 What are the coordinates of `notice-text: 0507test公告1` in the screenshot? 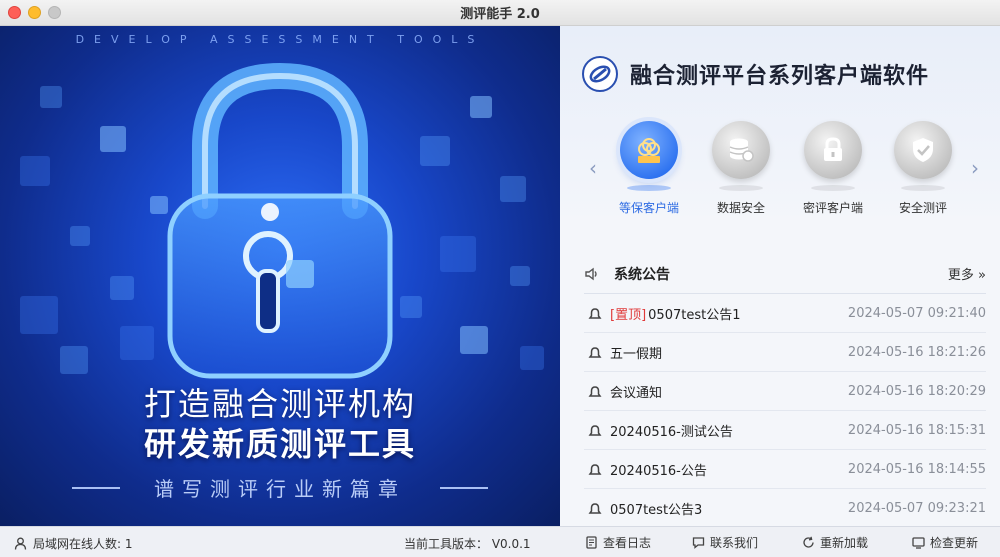 It's located at (694, 315).